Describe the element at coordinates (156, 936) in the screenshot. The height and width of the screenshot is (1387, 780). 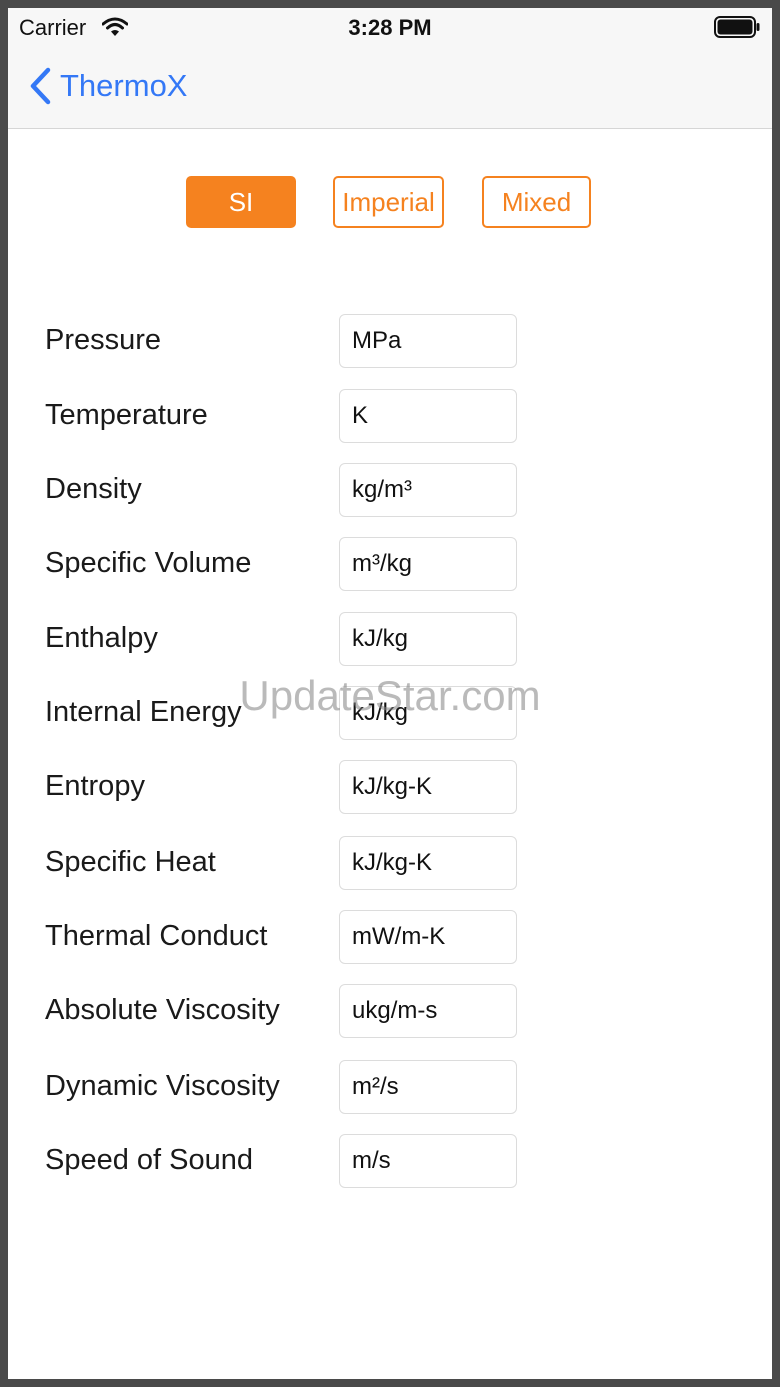
I see `property-label: Thermal Conduct` at that location.